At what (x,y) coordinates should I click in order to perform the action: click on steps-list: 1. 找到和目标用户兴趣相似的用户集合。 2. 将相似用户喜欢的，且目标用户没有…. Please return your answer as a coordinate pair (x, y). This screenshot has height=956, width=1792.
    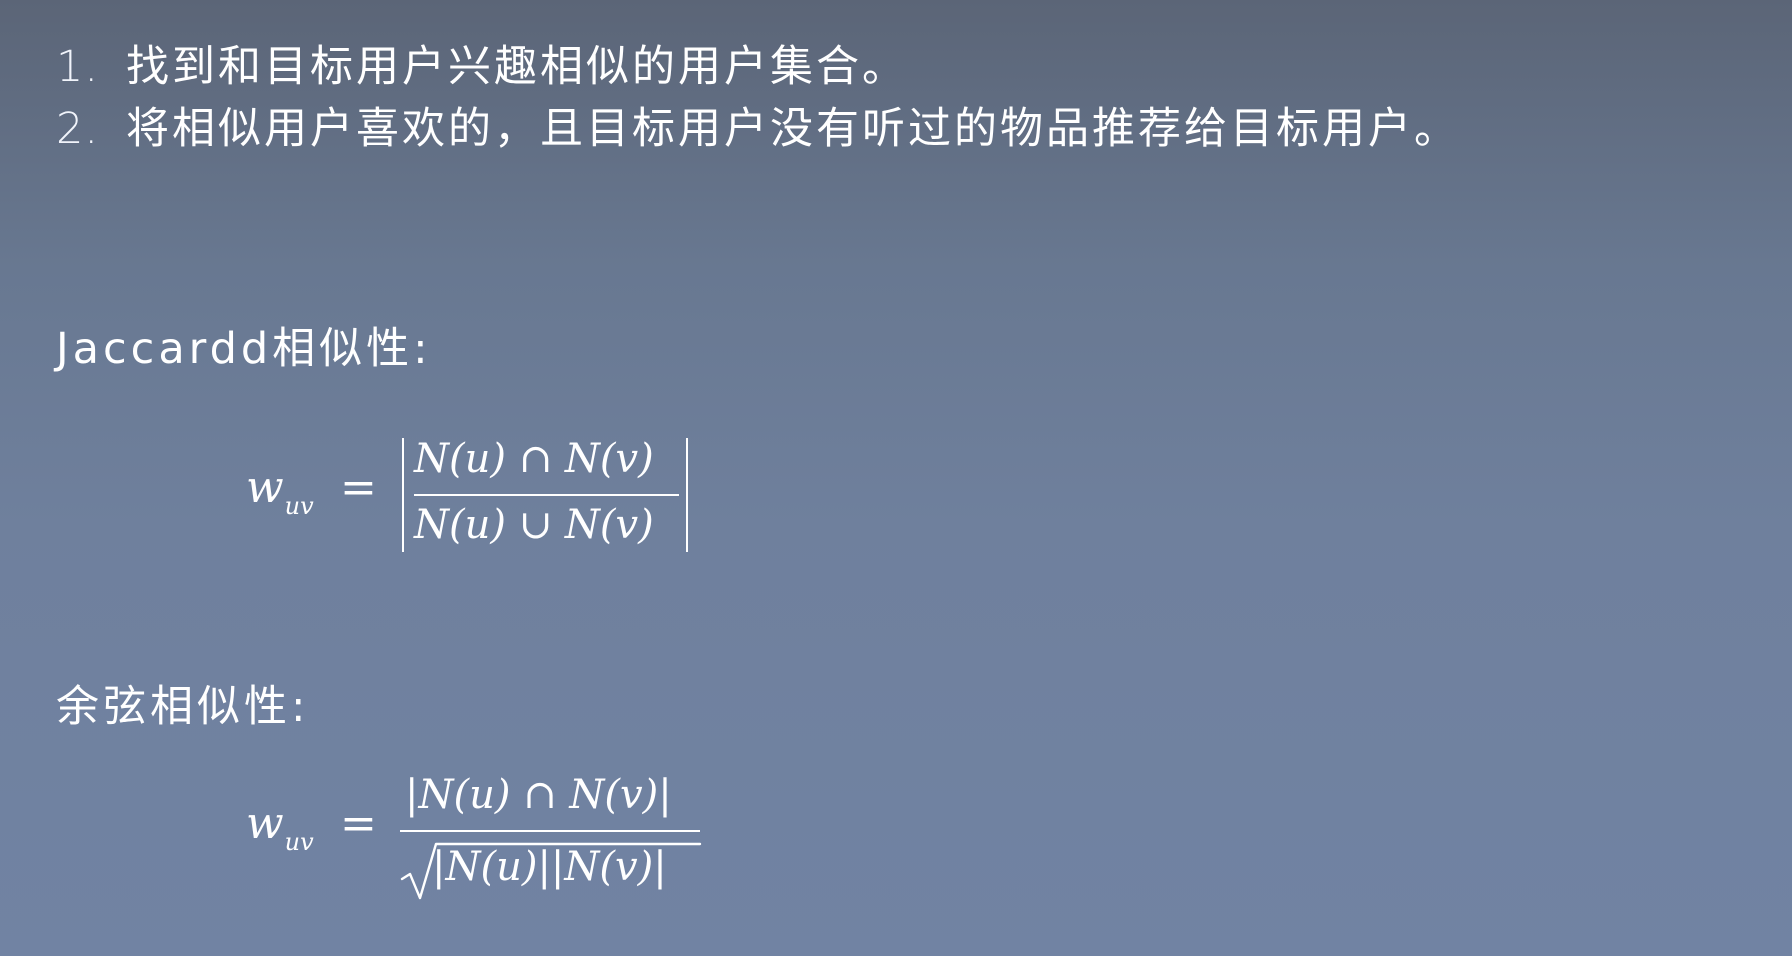
    Looking at the image, I should click on (758, 98).